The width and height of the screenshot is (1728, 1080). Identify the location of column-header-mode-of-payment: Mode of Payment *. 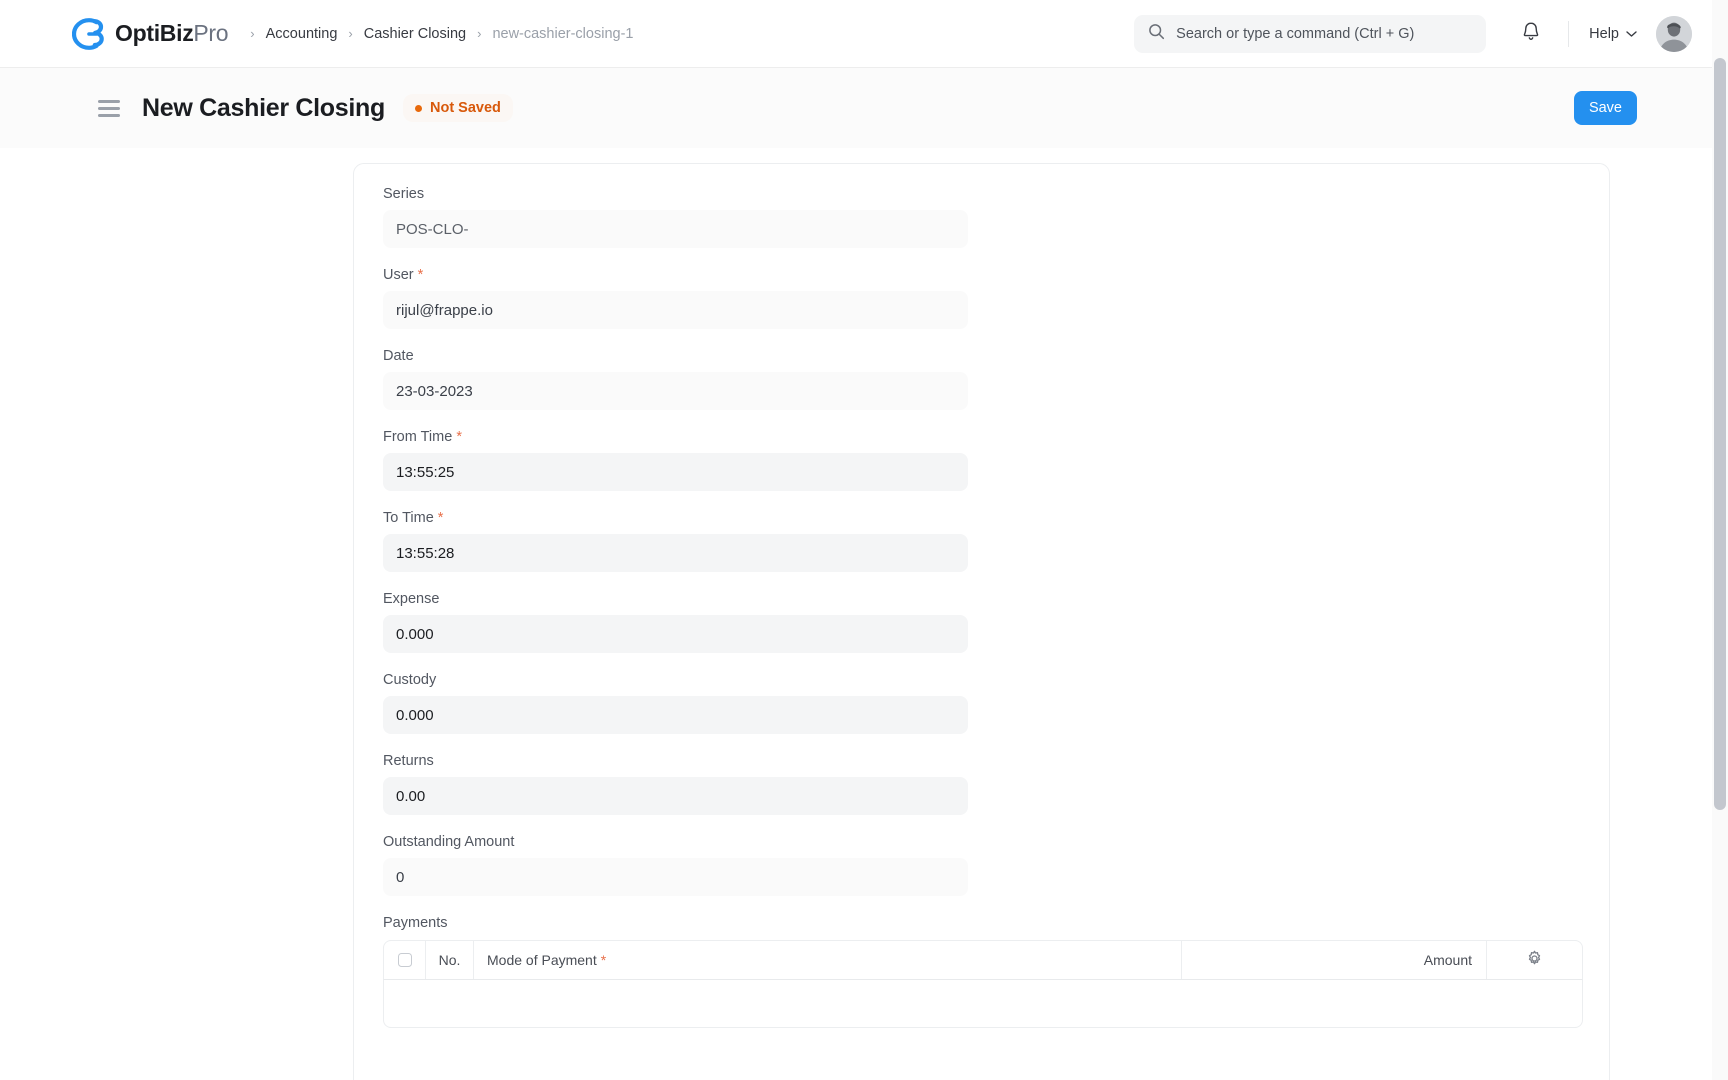
(828, 960).